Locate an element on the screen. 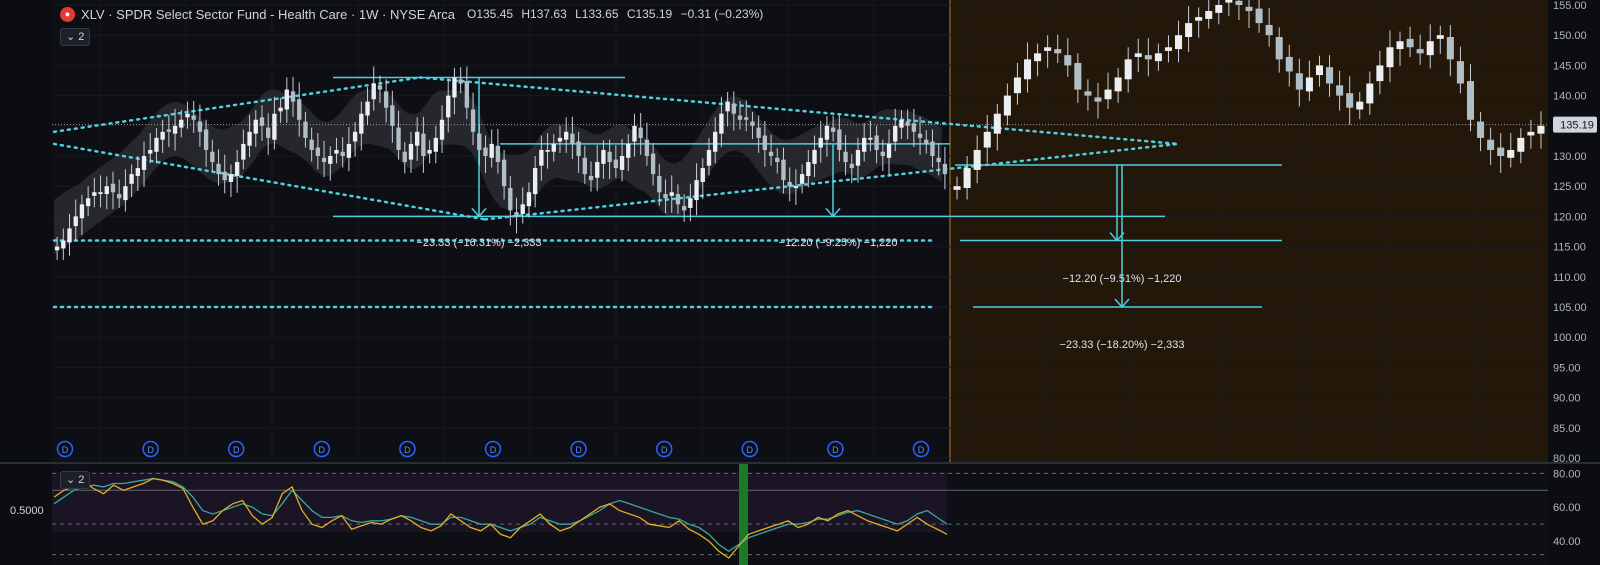 The width and height of the screenshot is (1600, 565). price-tick-label: 125.00 is located at coordinates (1570, 187).